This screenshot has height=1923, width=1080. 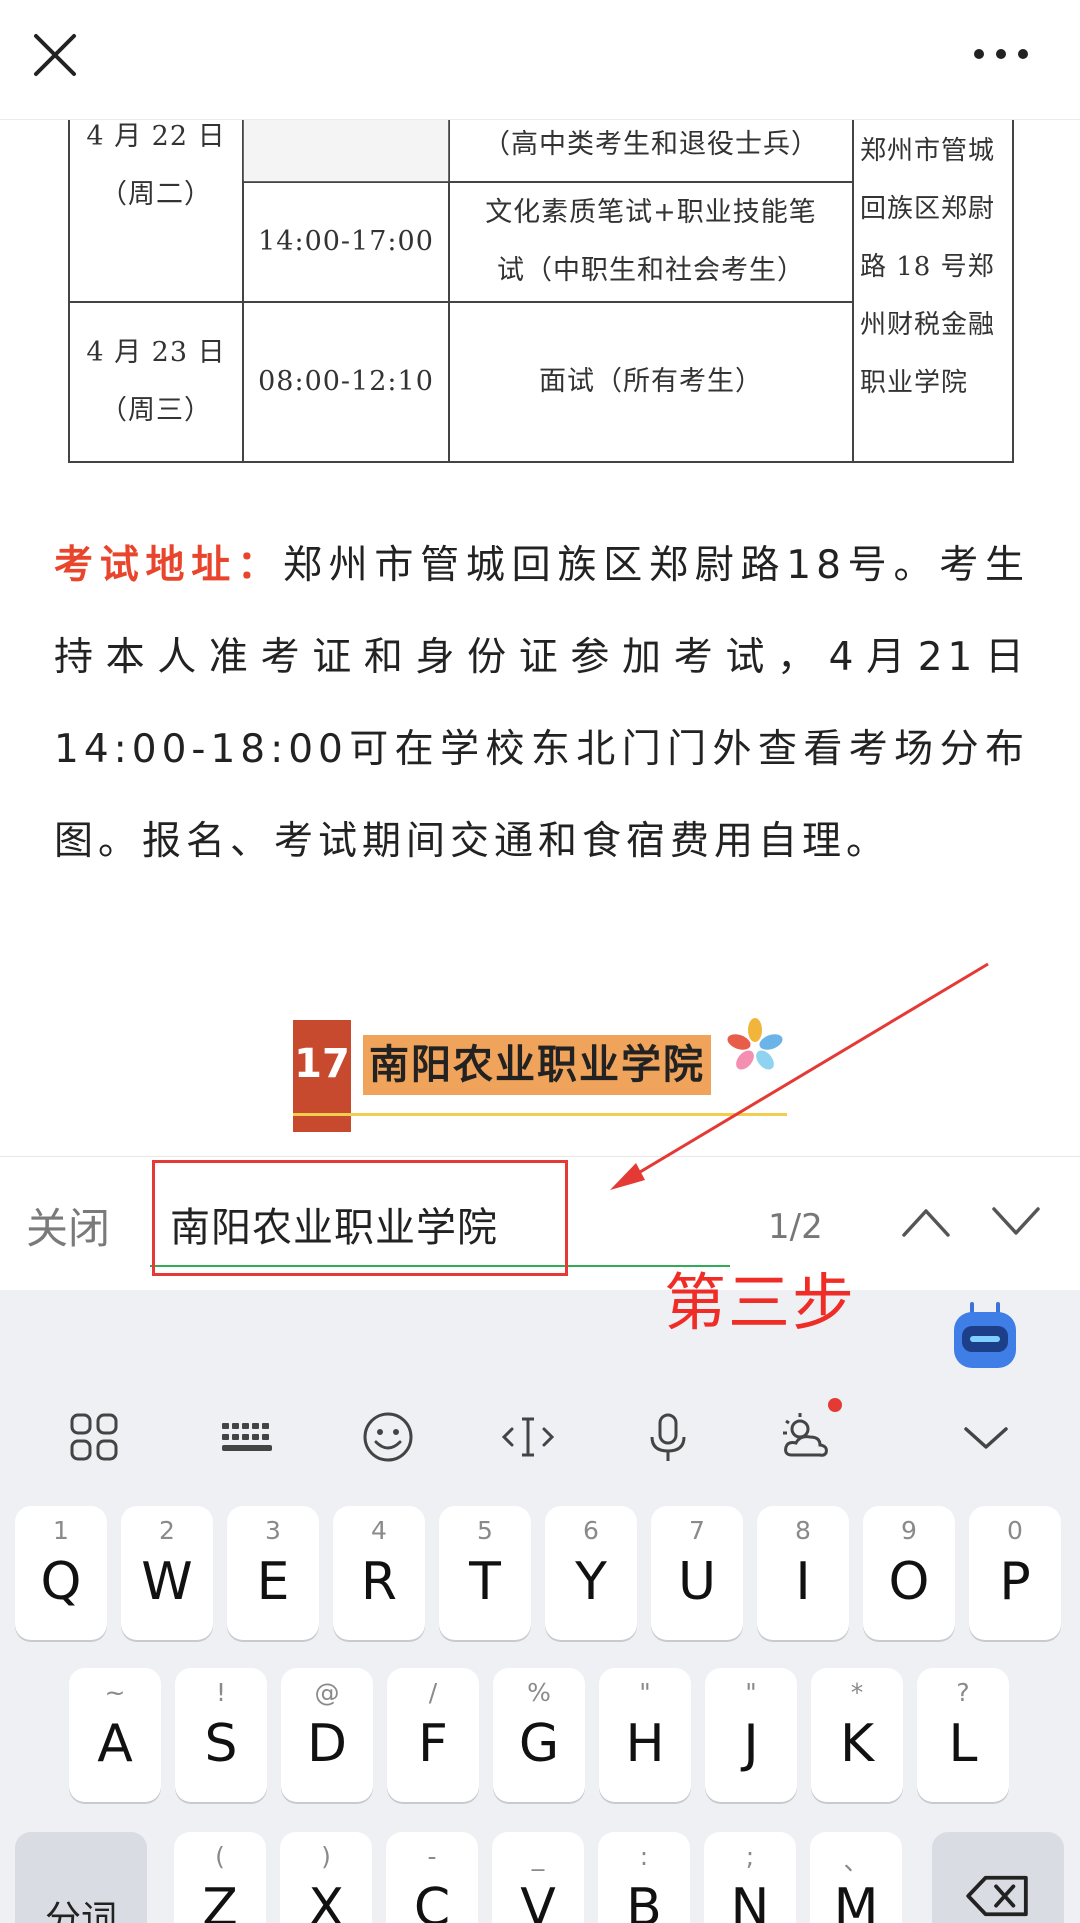 I want to click on key-hint: /, so click(x=433, y=1692).